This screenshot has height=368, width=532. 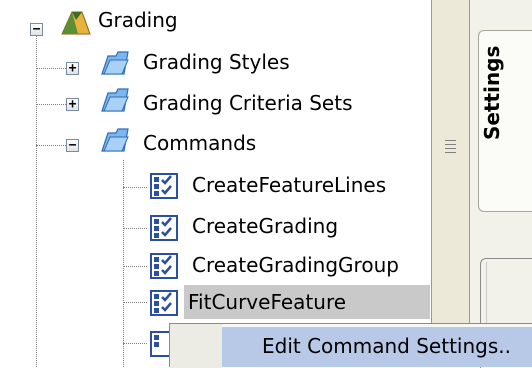 What do you see at coordinates (76, 23) in the screenshot?
I see `grading-icon` at bounding box center [76, 23].